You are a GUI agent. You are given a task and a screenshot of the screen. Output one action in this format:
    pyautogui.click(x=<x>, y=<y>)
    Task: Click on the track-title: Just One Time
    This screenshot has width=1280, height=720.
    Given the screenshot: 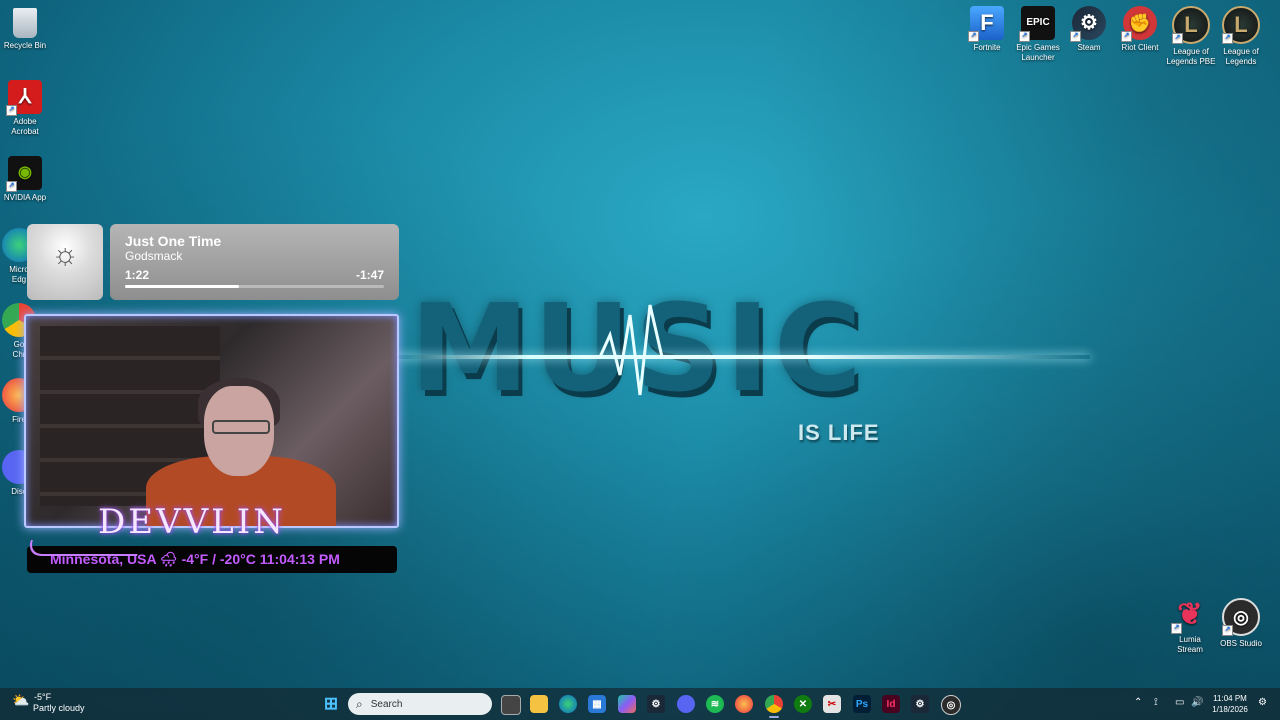 What is the action you would take?
    pyautogui.click(x=173, y=241)
    